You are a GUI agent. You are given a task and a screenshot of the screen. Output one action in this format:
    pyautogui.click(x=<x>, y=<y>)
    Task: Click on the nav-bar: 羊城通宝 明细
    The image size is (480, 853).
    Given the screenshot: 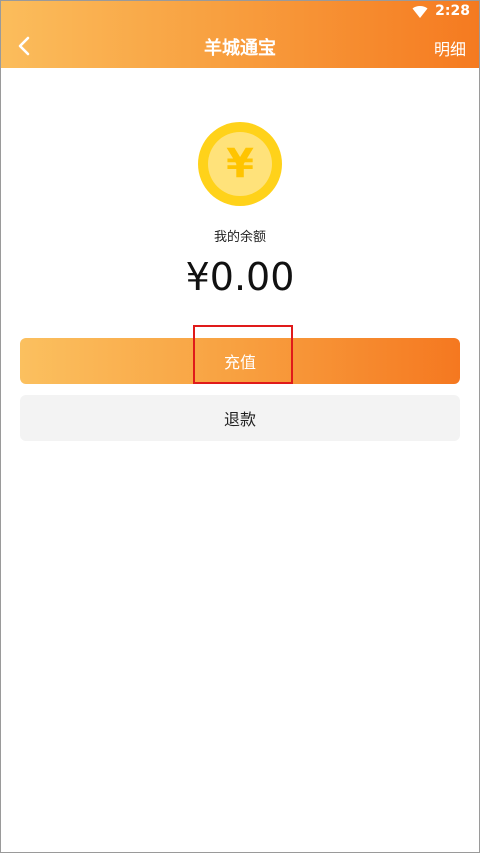 What is the action you would take?
    pyautogui.click(x=240, y=46)
    